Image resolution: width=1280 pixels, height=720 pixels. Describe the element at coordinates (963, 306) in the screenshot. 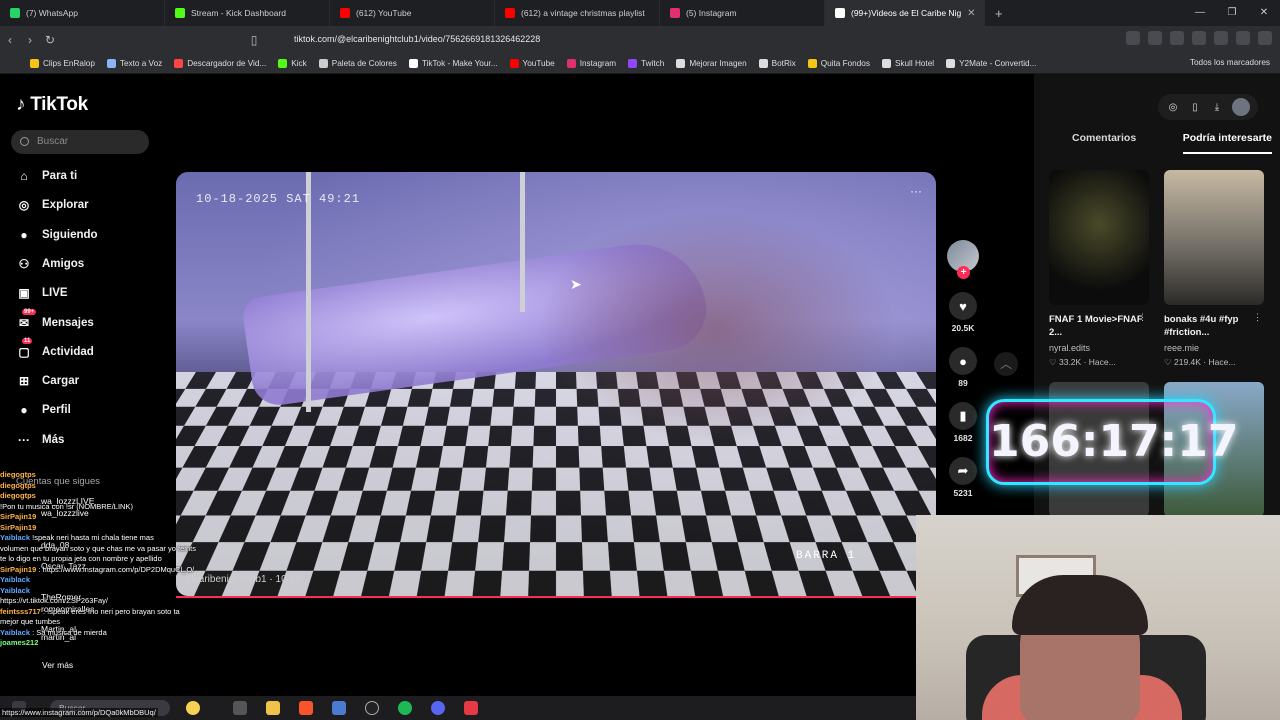

I see `heart-icon: ♥` at that location.